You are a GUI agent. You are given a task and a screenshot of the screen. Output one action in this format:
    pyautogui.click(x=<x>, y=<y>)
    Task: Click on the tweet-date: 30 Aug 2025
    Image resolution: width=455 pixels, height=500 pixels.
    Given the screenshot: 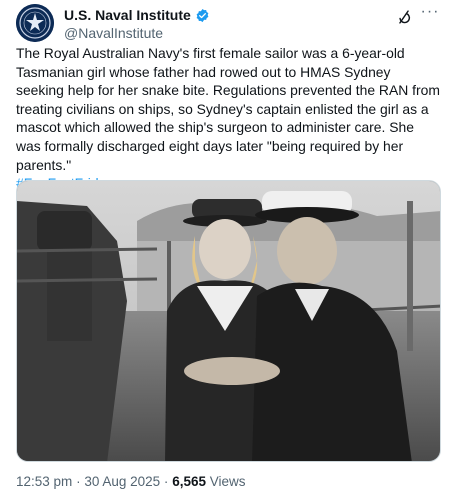 What is the action you would take?
    pyautogui.click(x=122, y=481)
    